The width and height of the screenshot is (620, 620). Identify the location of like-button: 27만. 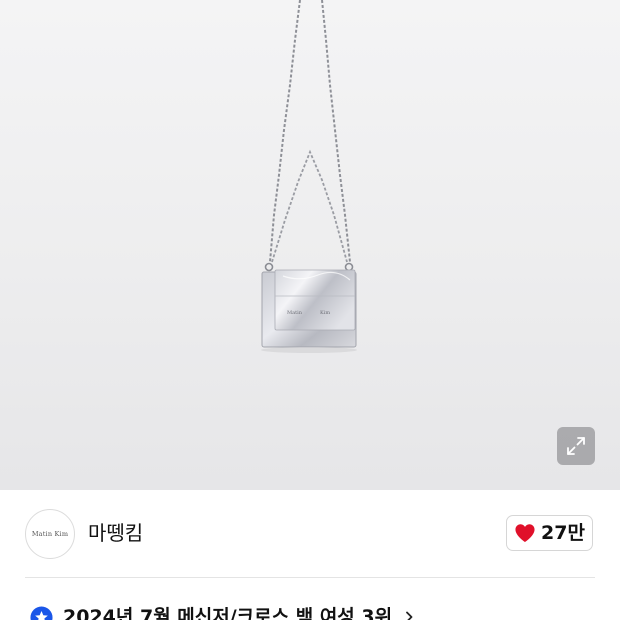
(549, 533).